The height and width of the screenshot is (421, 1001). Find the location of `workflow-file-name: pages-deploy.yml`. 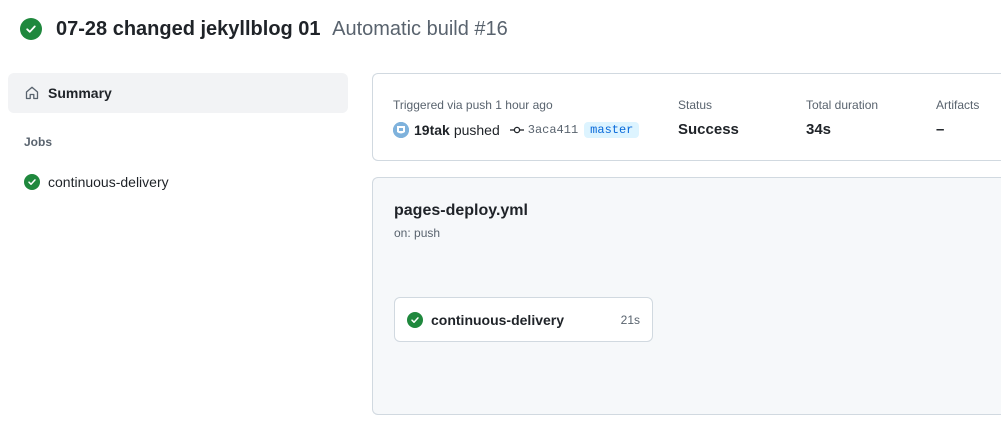

workflow-file-name: pages-deploy.yml is located at coordinates (461, 210).